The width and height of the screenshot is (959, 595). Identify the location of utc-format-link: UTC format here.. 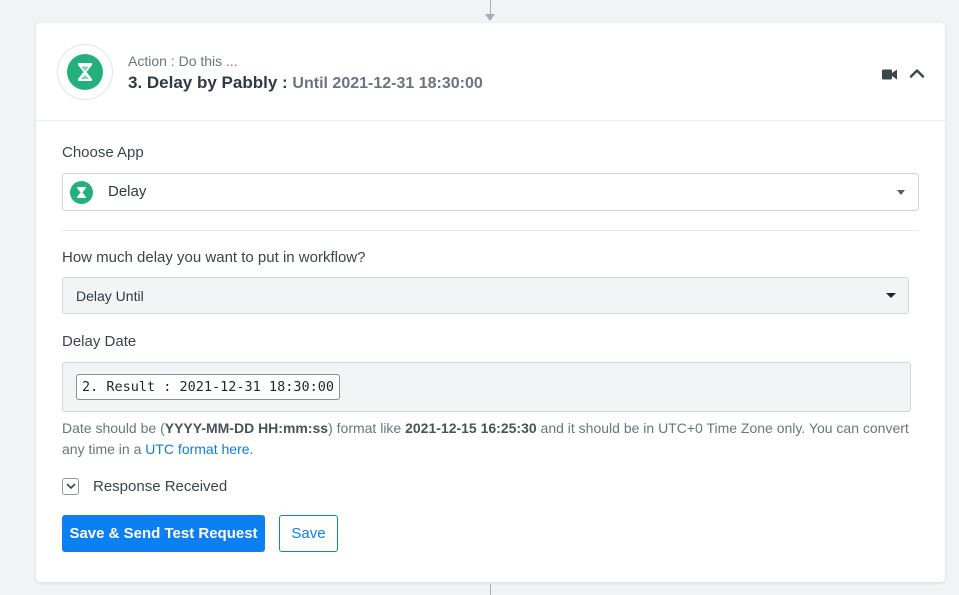
(199, 449).